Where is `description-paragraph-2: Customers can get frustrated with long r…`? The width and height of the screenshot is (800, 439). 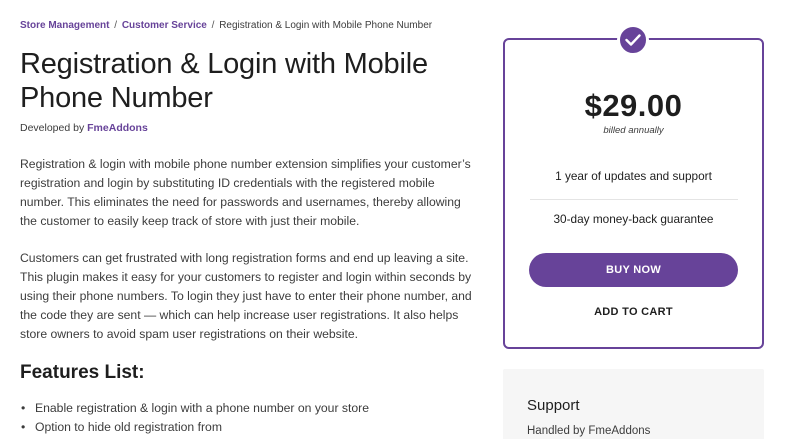
description-paragraph-2: Customers can get frustrated with long r… is located at coordinates (246, 296).